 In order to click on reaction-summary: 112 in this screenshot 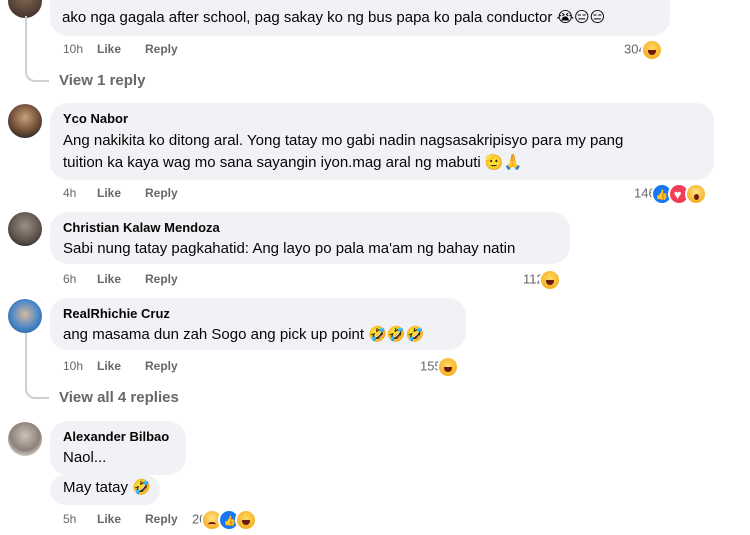, I will do `click(542, 280)`.